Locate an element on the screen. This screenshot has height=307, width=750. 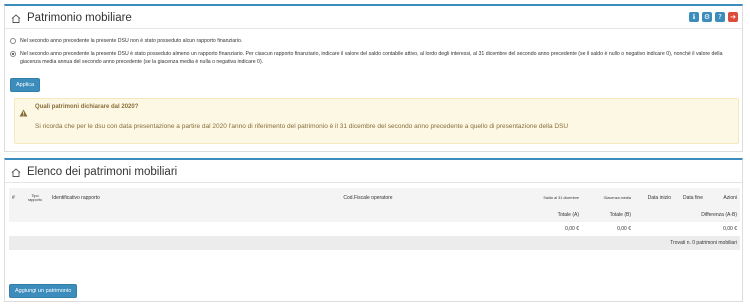
col-identificativo-header: Identificativo rapporto is located at coordinates (76, 198).